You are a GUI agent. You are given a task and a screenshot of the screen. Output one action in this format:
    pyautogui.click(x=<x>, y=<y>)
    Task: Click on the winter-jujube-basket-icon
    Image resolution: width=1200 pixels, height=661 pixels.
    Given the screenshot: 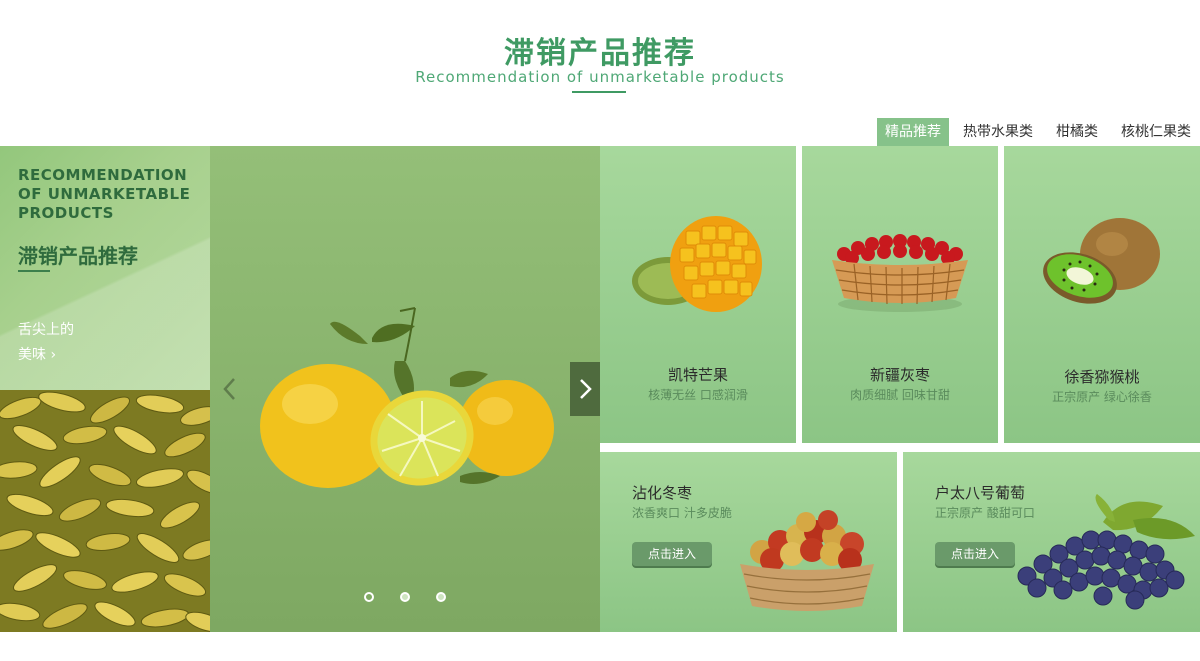 What is the action you would take?
    pyautogui.click(x=807, y=560)
    